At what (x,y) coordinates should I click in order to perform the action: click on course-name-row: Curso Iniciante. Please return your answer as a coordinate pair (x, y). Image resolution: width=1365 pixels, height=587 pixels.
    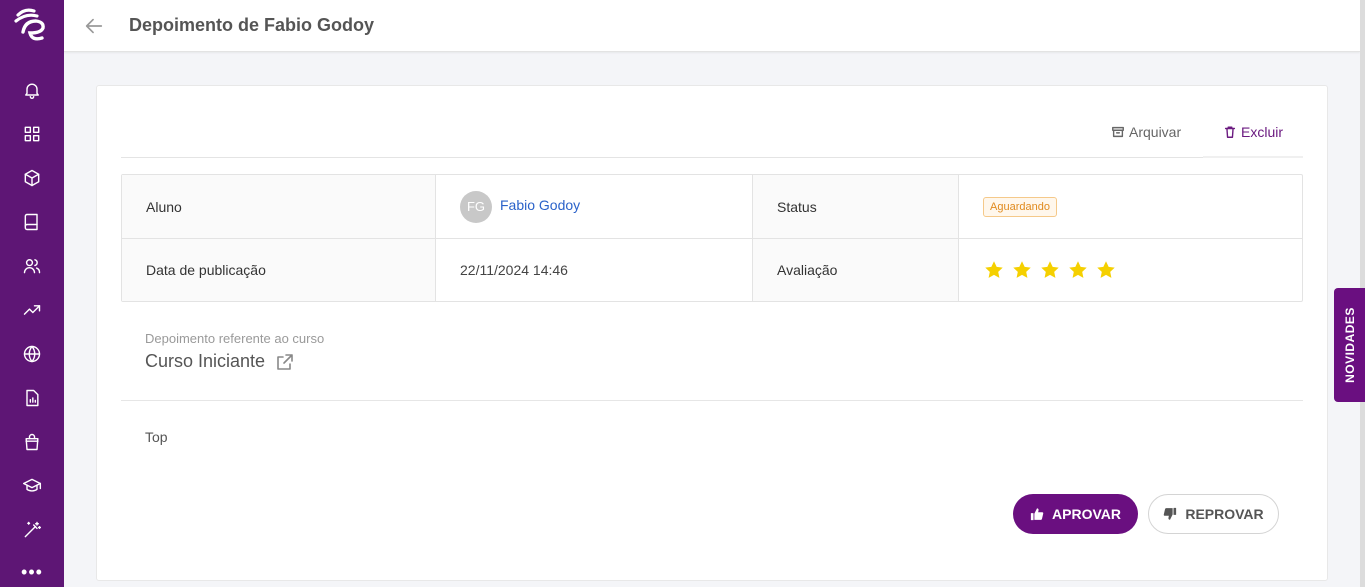
    Looking at the image, I should click on (234, 361).